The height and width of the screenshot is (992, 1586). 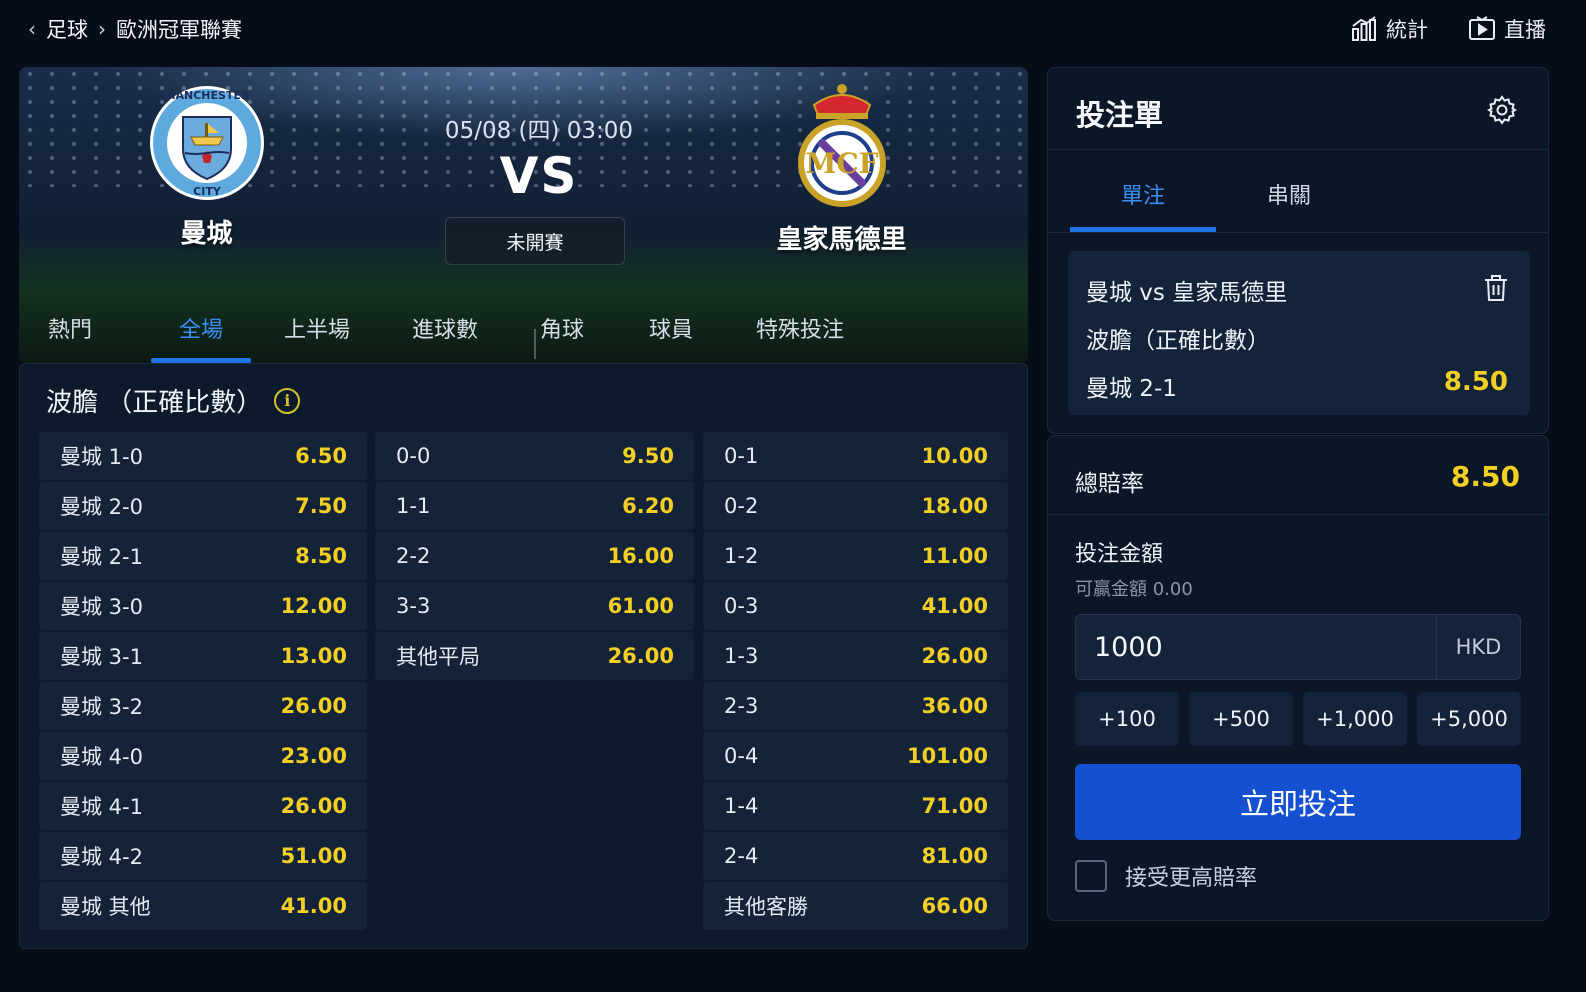 I want to click on trash-icon, so click(x=1496, y=288).